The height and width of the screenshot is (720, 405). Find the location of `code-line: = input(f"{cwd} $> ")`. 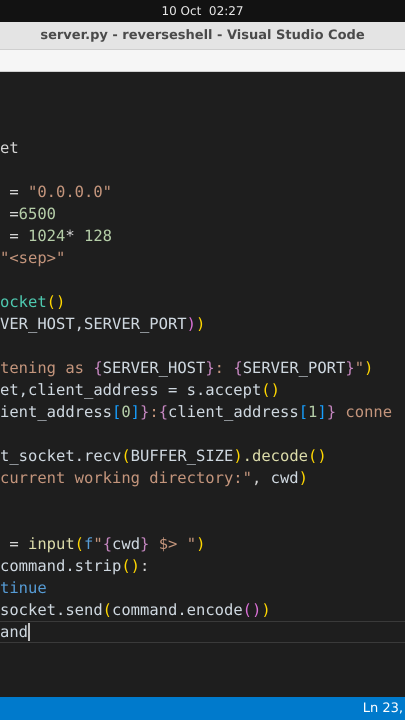

code-line: = input(f"{cwd} $> ") is located at coordinates (107, 544).